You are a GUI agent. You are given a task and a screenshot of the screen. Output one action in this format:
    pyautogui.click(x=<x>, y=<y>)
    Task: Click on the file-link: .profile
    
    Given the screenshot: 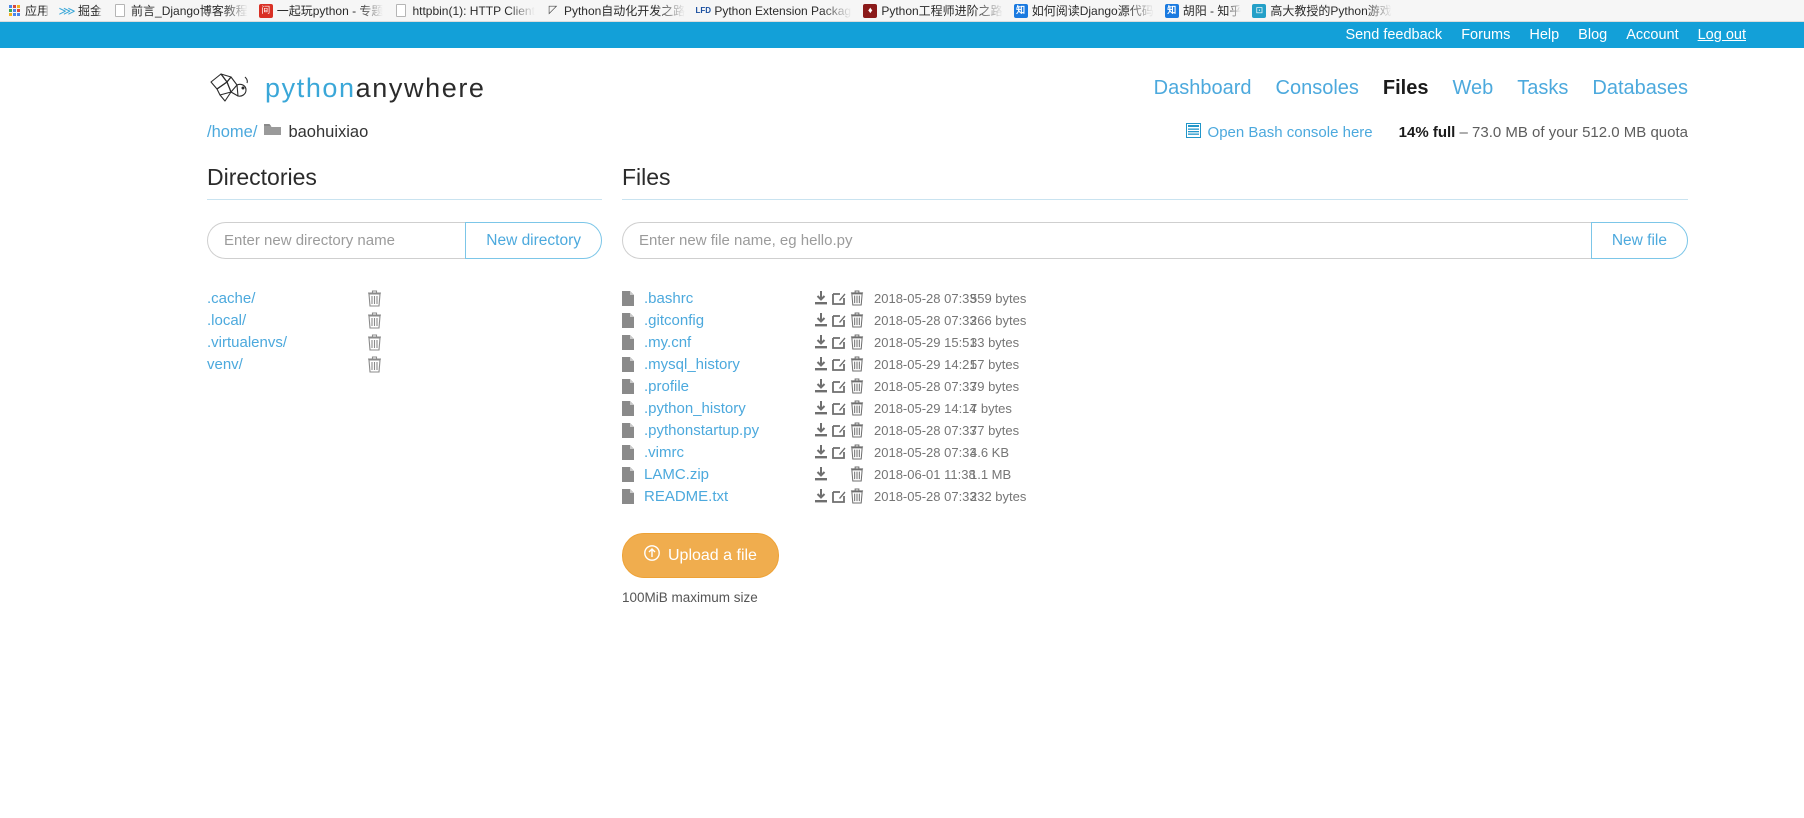 What is the action you would take?
    pyautogui.click(x=724, y=386)
    